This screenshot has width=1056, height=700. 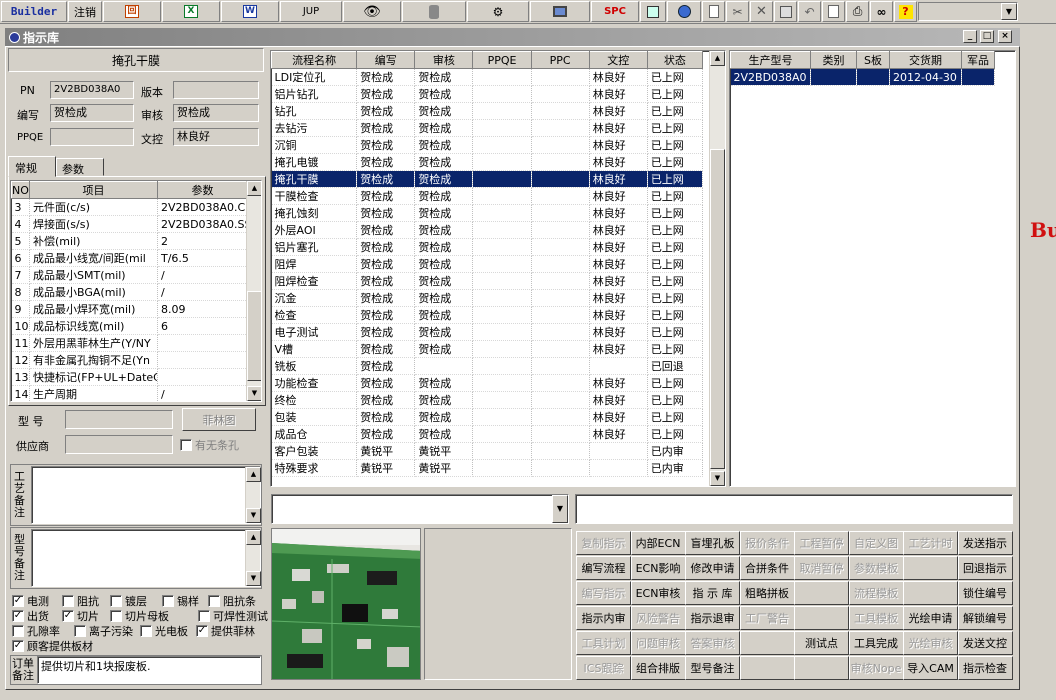 I want to click on chevron-down-icon: ▼, so click(x=1009, y=11).